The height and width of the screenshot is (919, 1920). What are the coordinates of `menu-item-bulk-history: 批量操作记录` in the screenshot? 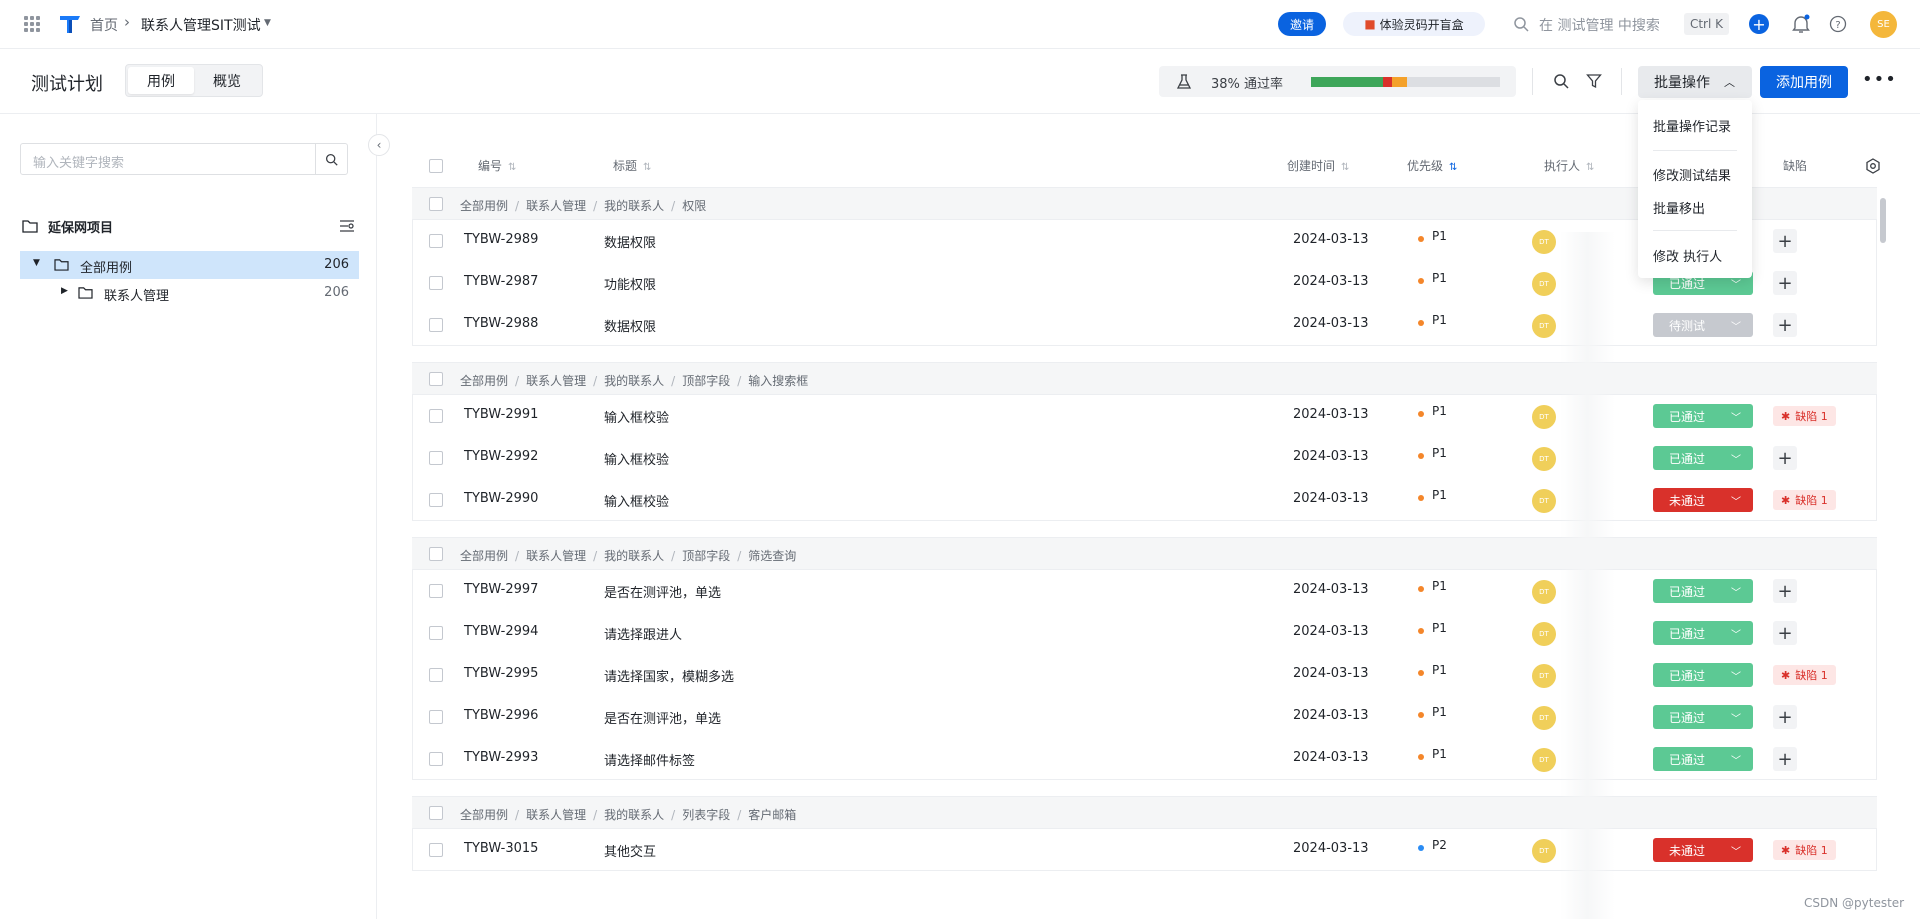 It's located at (1692, 125).